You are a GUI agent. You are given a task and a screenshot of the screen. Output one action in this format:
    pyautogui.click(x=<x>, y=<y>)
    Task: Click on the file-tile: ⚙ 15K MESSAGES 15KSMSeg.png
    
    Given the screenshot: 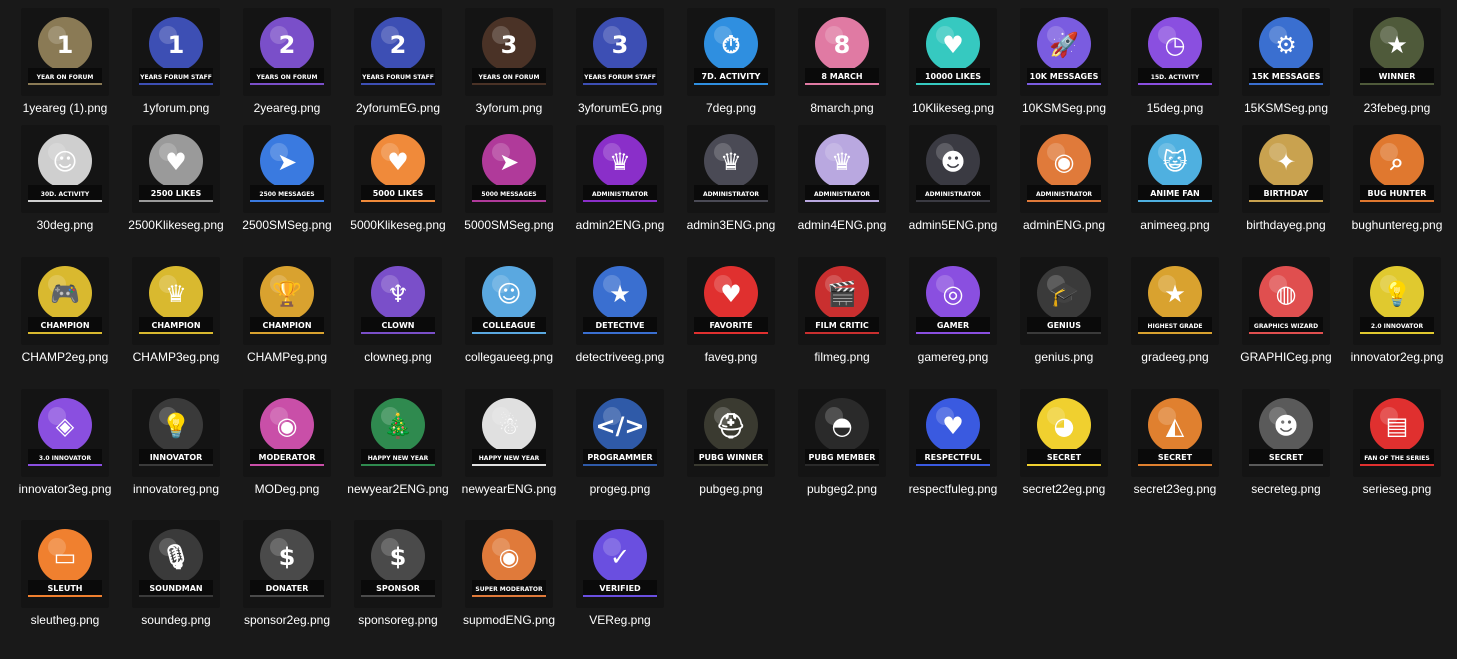 What is the action you would take?
    pyautogui.click(x=1286, y=62)
    